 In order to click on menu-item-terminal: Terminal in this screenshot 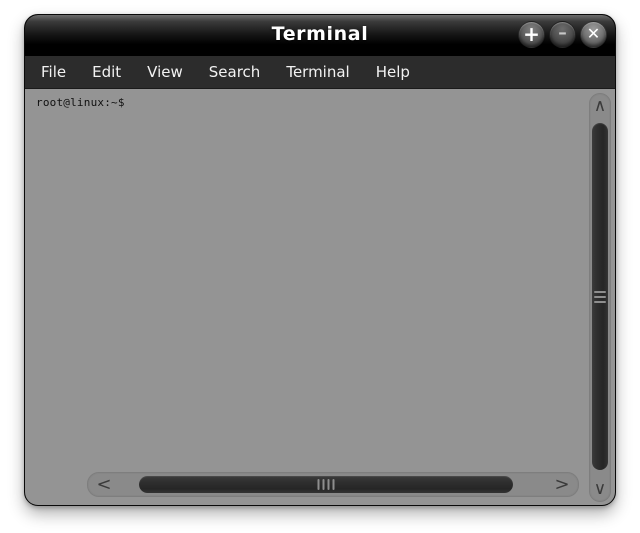, I will do `click(317, 72)`.